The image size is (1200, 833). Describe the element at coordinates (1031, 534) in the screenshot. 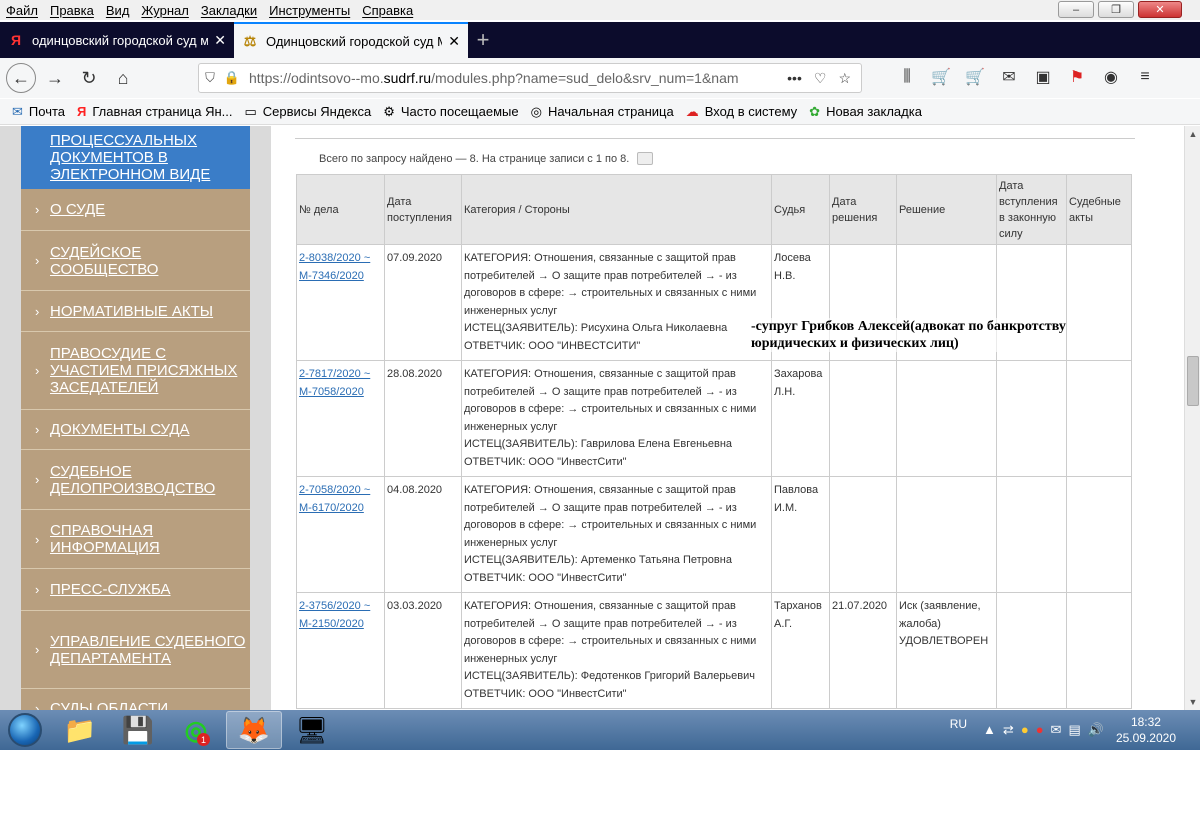

I see `effective-date-cell` at that location.